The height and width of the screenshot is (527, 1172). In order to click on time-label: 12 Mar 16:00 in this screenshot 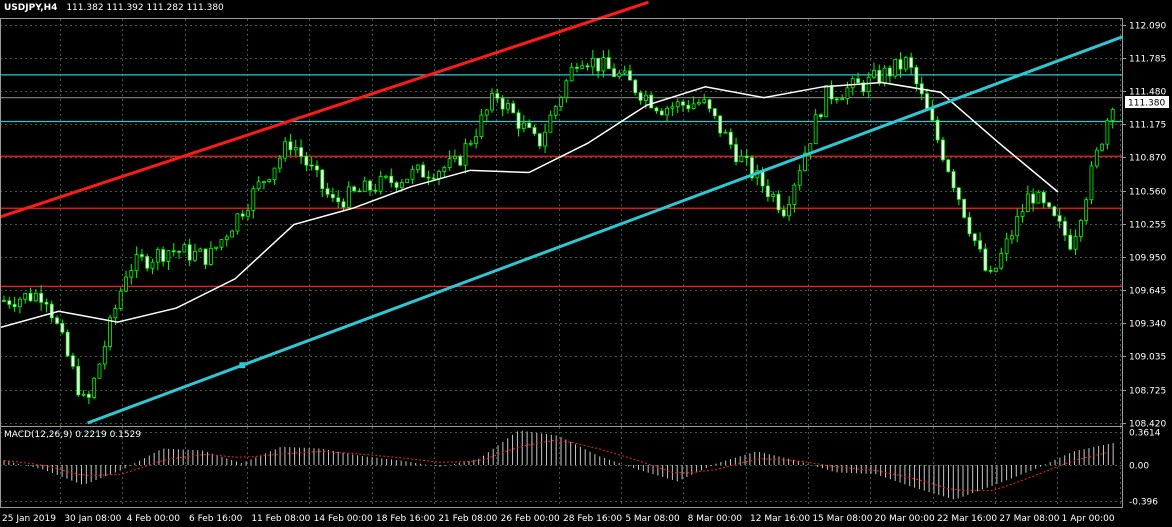, I will do `click(780, 519)`.